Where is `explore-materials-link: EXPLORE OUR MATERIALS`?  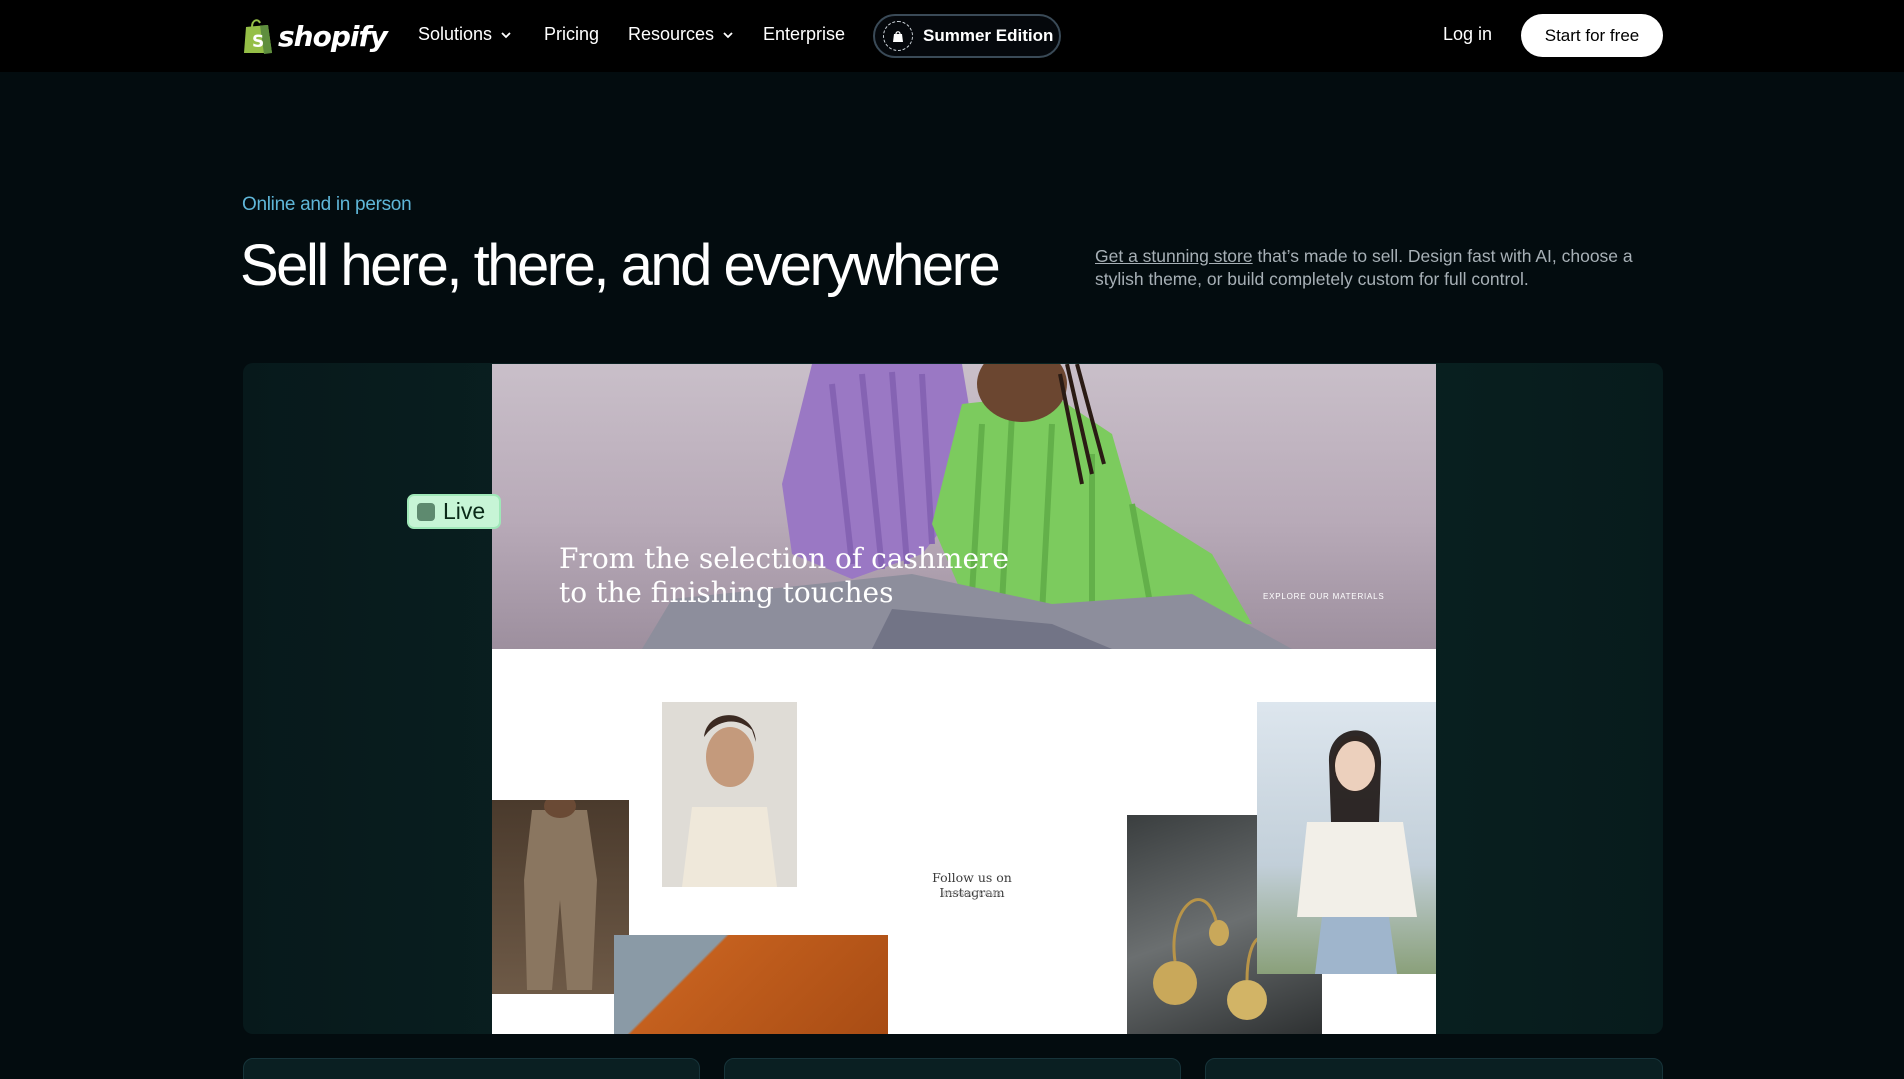 explore-materials-link: EXPLORE OUR MATERIALS is located at coordinates (1324, 596).